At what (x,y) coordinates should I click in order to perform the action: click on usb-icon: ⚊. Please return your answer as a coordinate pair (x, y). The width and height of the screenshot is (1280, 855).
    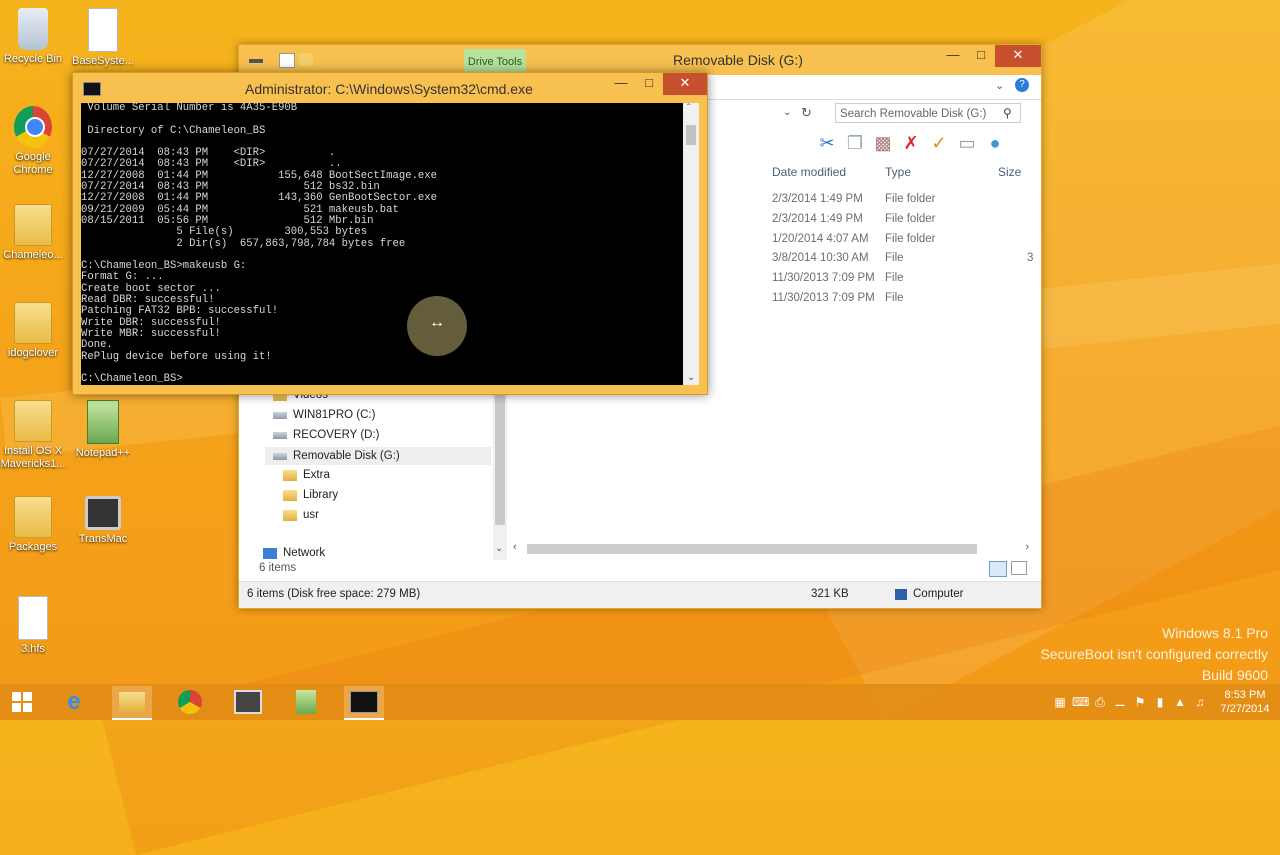
    Looking at the image, I should click on (1120, 702).